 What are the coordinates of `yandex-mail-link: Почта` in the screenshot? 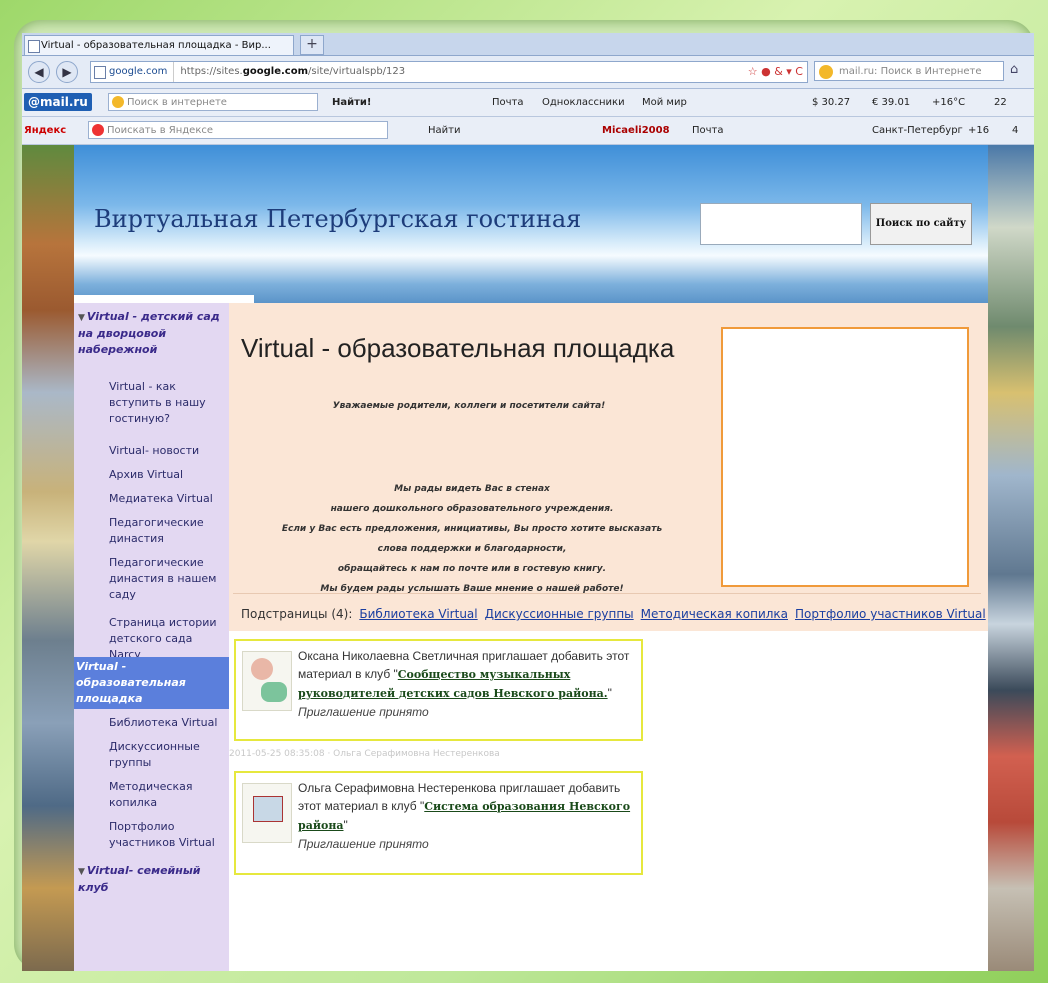 It's located at (708, 130).